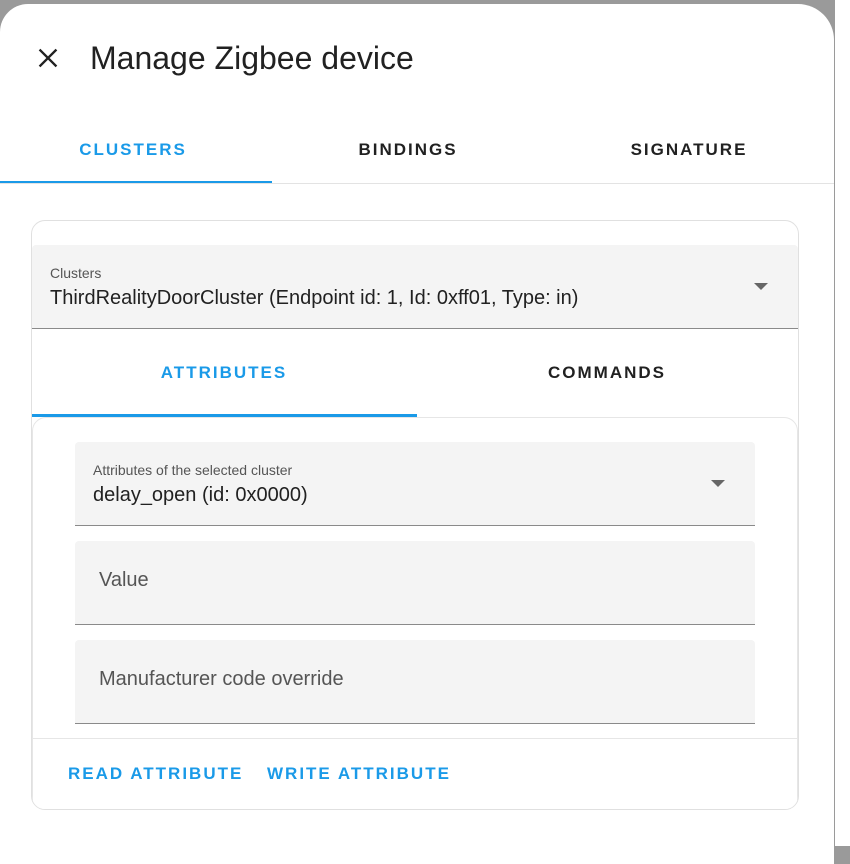 This screenshot has height=864, width=850. What do you see at coordinates (359, 774) in the screenshot?
I see `write-attribute-button: WRITE ATTRIBUTE` at bounding box center [359, 774].